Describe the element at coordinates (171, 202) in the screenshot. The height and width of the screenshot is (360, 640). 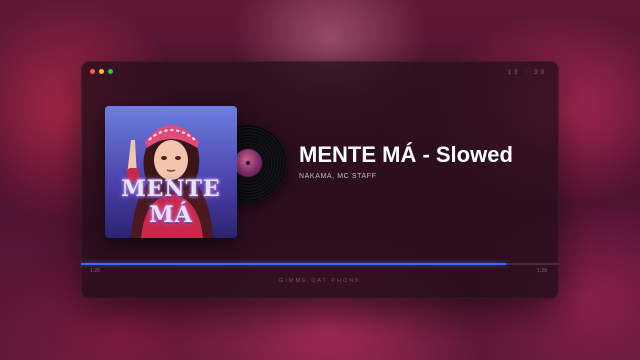
I see `album-cover-title: MENTE MÁ` at that location.